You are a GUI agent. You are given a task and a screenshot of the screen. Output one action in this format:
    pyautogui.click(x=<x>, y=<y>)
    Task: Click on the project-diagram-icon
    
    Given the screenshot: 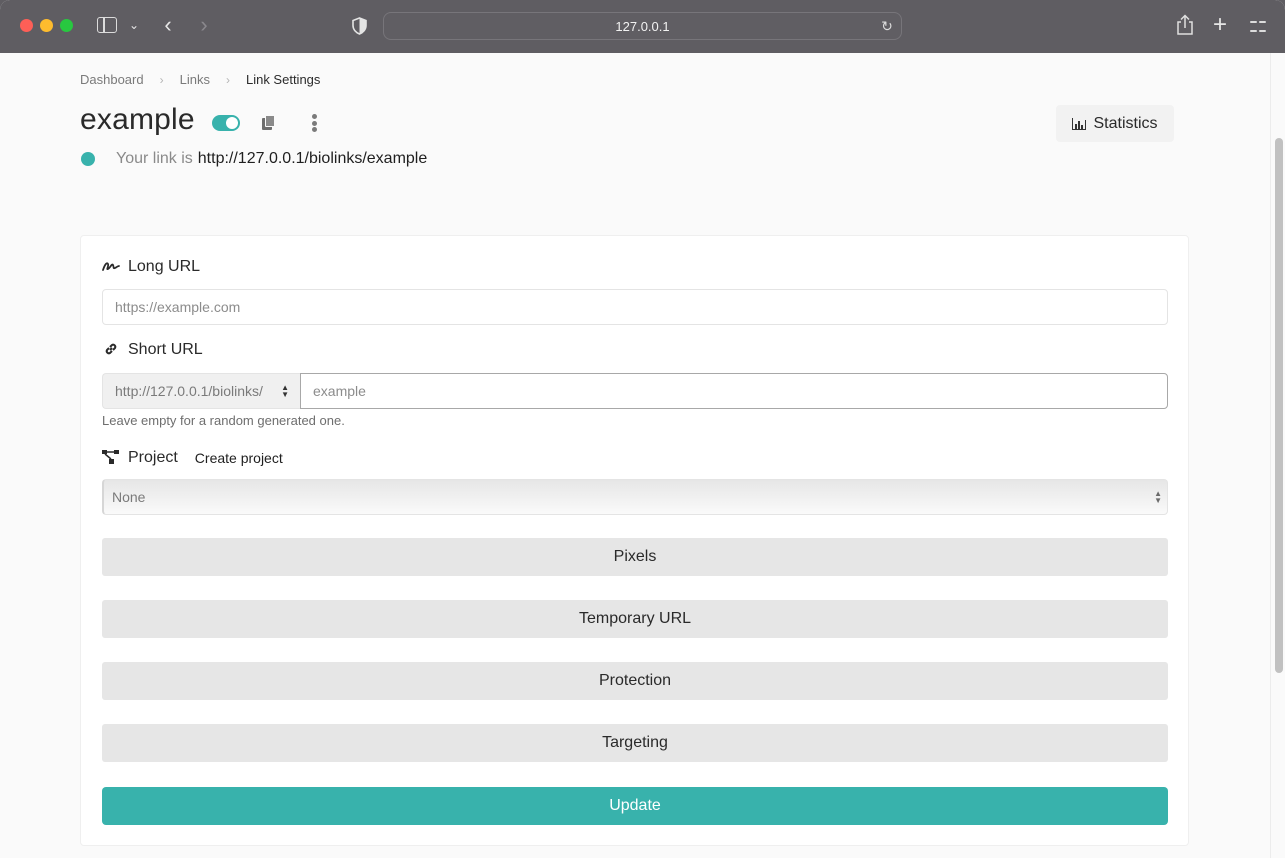 What is the action you would take?
    pyautogui.click(x=111, y=458)
    